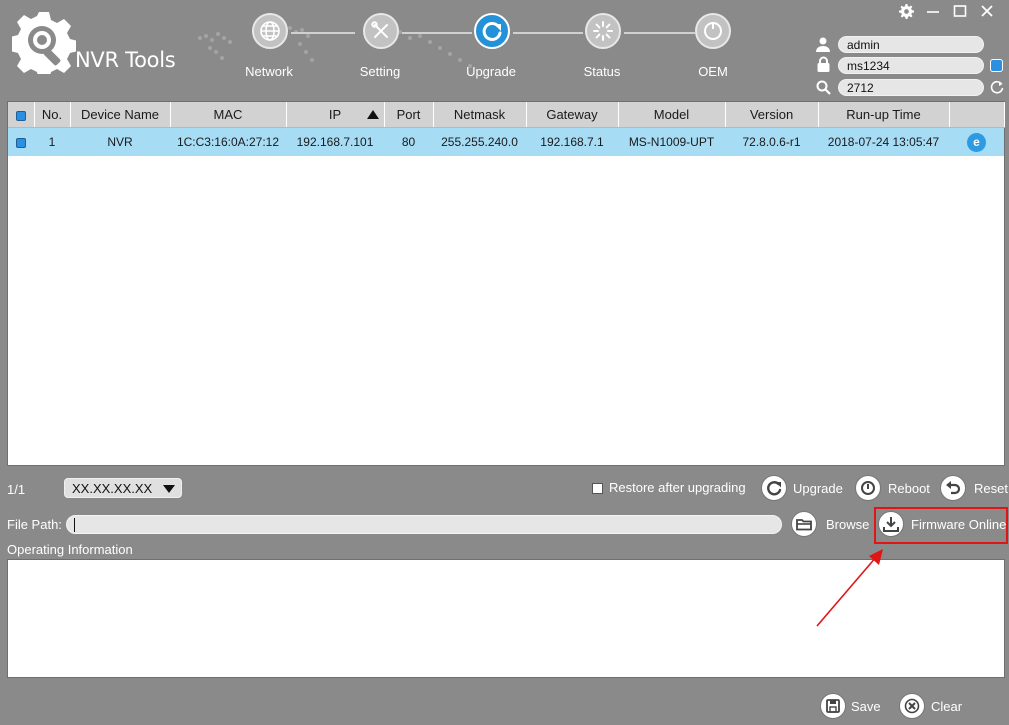 The height and width of the screenshot is (725, 1009). Describe the element at coordinates (424, 524) in the screenshot. I see `file-path-input` at that location.